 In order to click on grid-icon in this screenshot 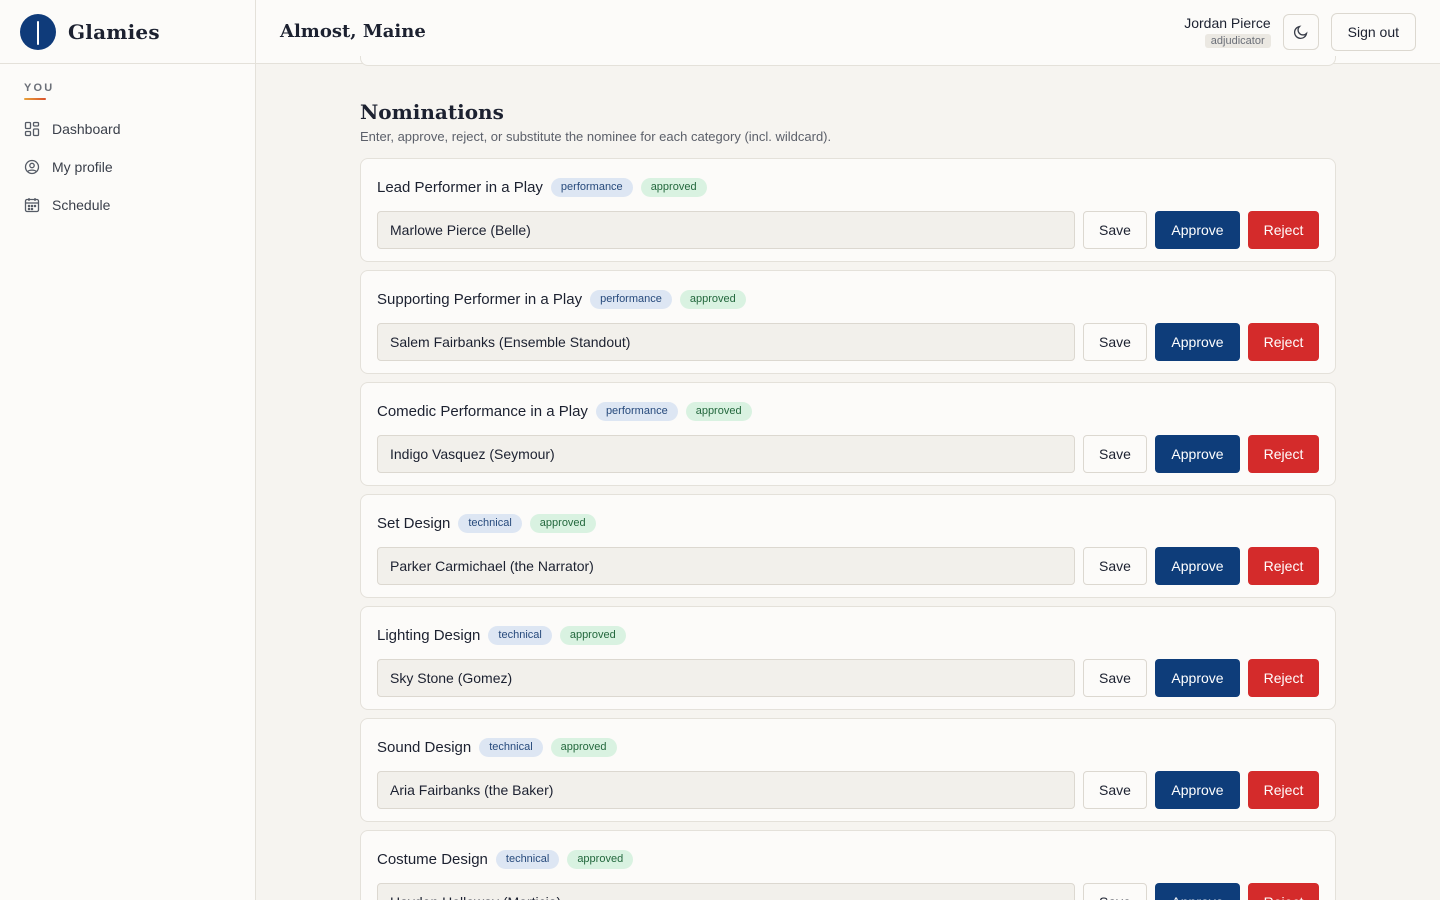, I will do `click(32, 129)`.